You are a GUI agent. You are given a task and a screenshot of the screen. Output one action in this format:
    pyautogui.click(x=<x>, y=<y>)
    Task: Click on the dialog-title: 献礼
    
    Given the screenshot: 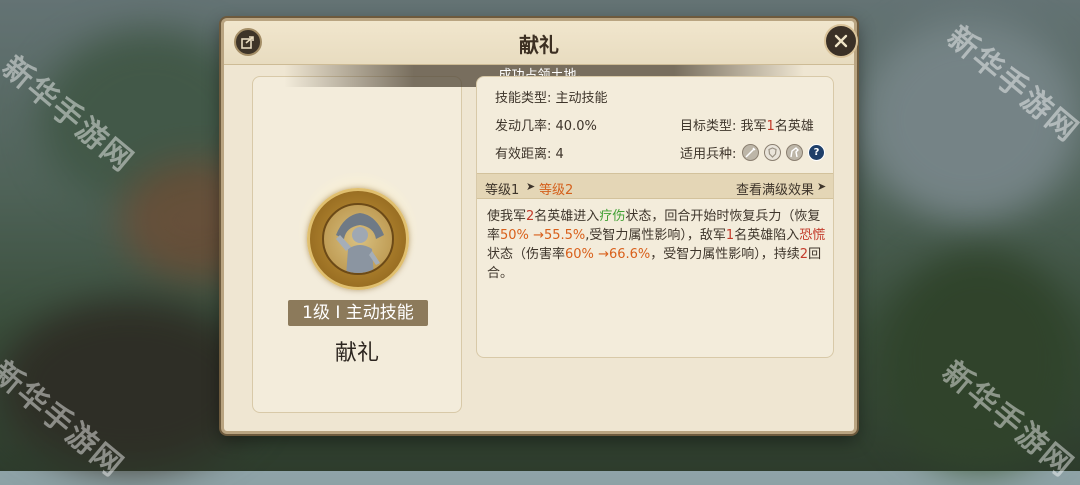 What is the action you would take?
    pyautogui.click(x=539, y=45)
    